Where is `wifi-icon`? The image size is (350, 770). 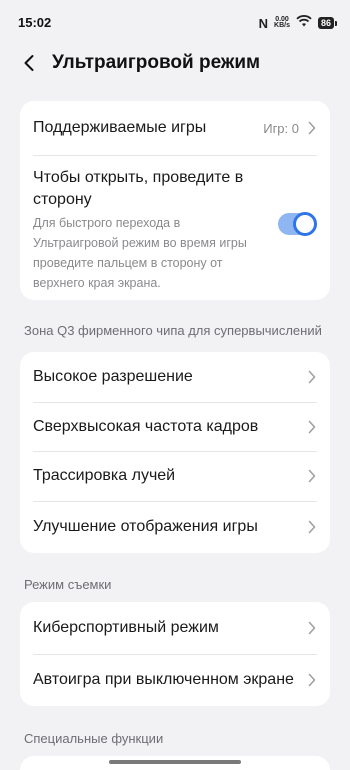
wifi-icon is located at coordinates (304, 23).